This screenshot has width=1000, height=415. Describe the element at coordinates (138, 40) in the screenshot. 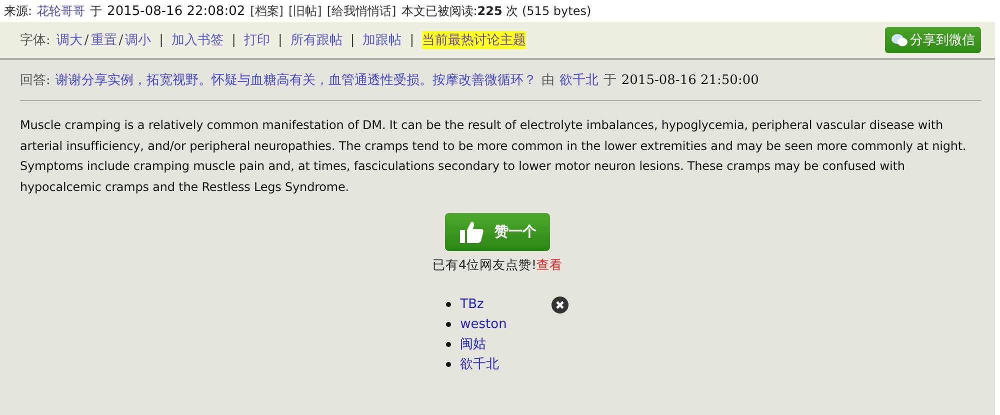

I see `font-size-link: 调小` at that location.